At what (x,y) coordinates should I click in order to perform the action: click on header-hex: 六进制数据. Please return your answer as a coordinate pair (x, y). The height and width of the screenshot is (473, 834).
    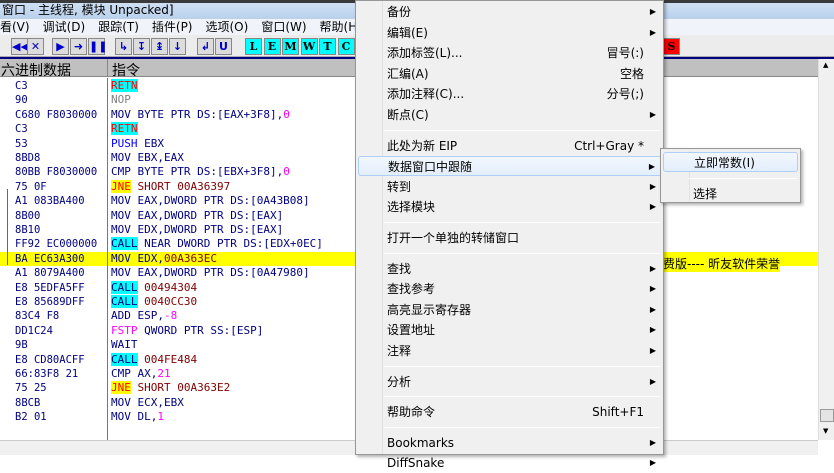
    Looking at the image, I should click on (36, 70).